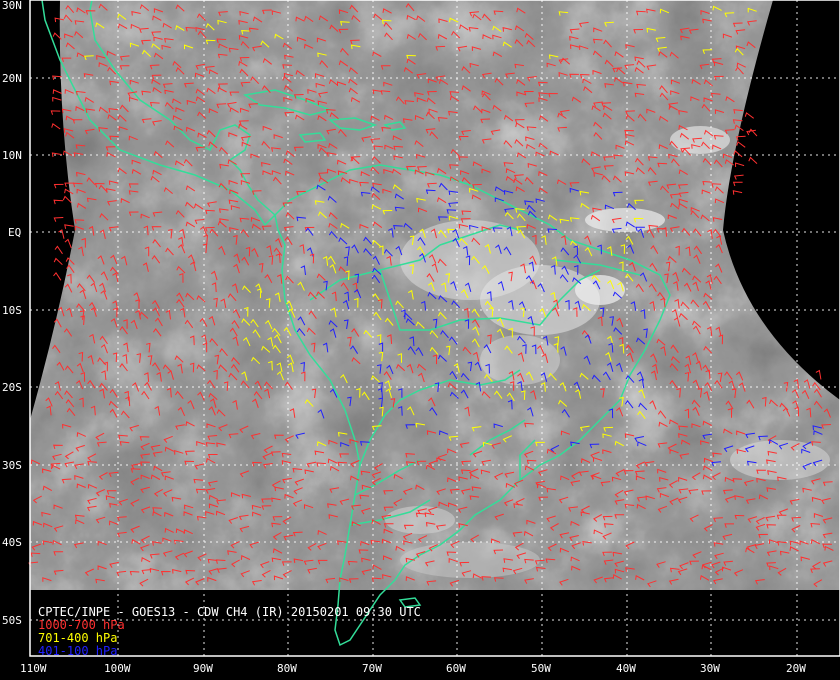 This screenshot has width=840, height=680. I want to click on lon-label: 40W, so click(626, 668).